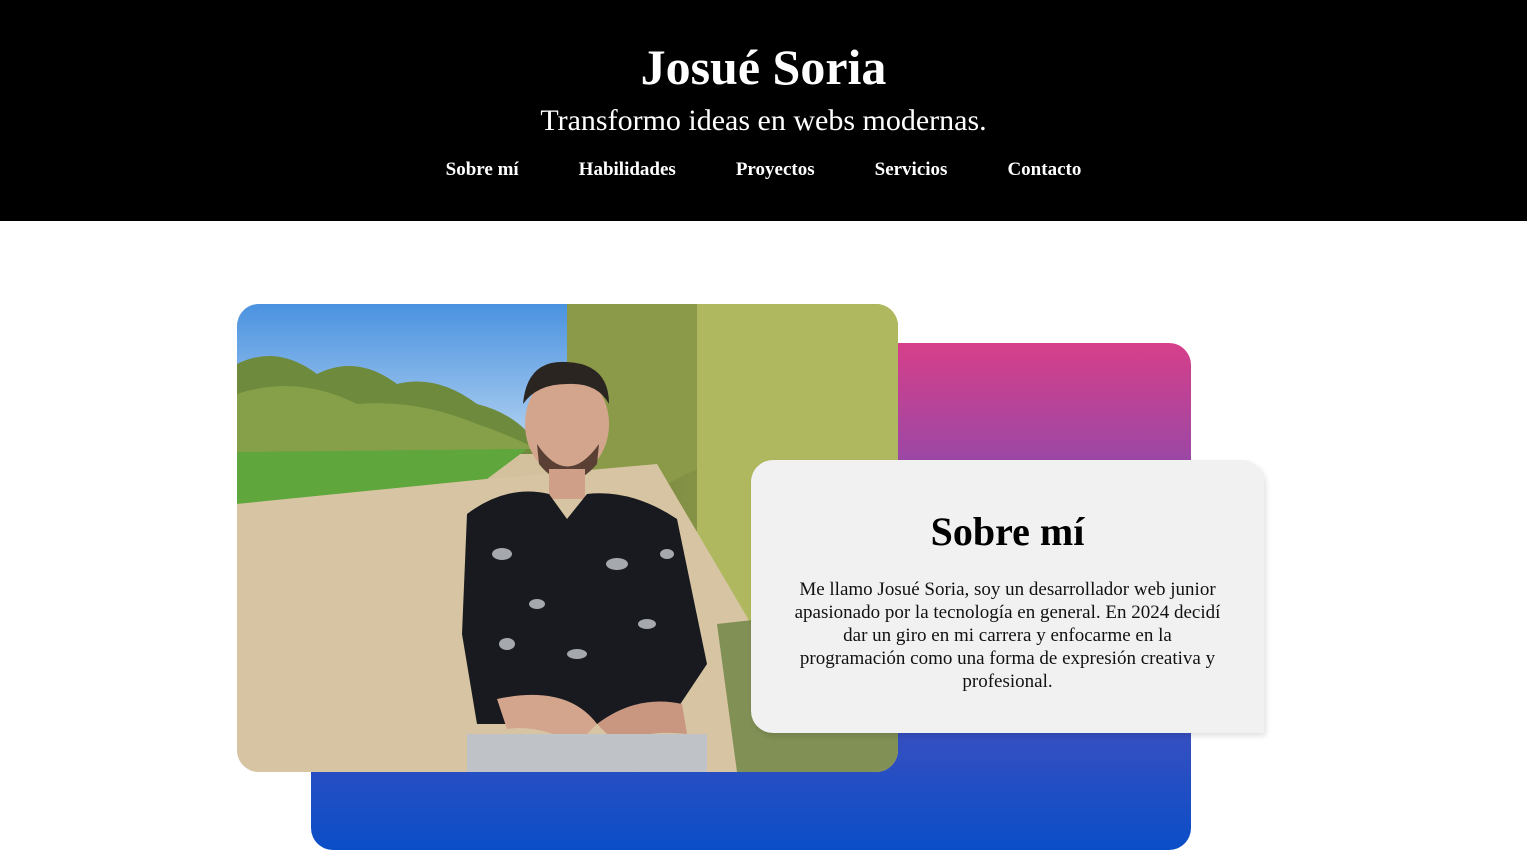  Describe the element at coordinates (1044, 170) in the screenshot. I see `nav-link-contacto: Contacto` at that location.